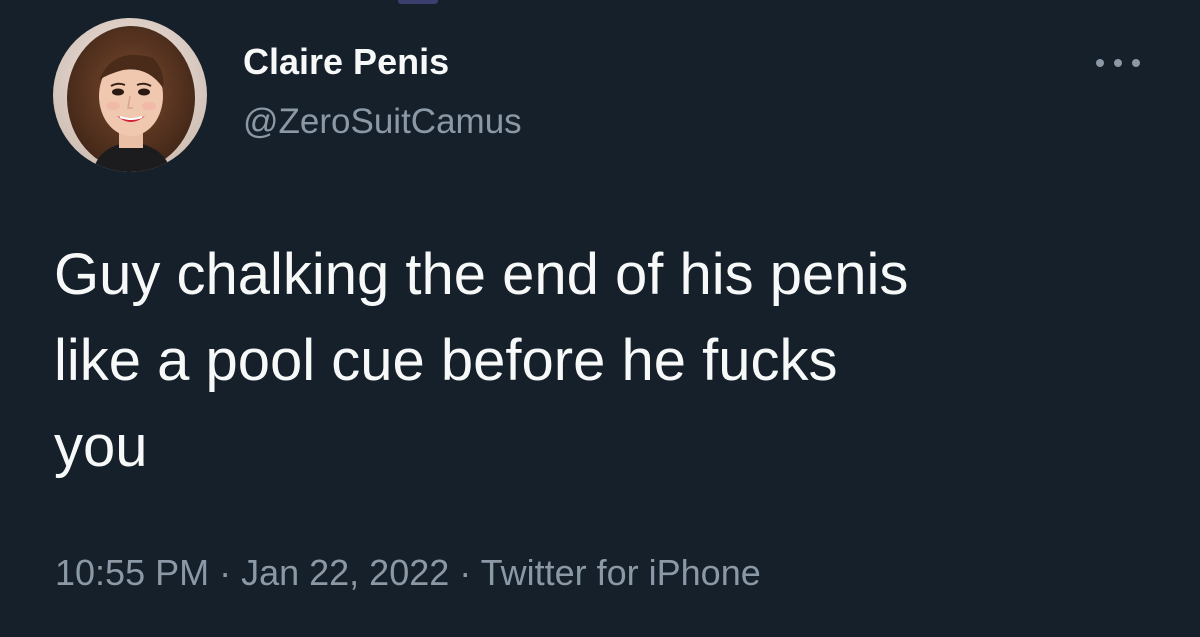 Image resolution: width=1200 pixels, height=637 pixels. Describe the element at coordinates (382, 91) in the screenshot. I see `user-info: Claire Penis @ZeroSuitCamus` at that location.